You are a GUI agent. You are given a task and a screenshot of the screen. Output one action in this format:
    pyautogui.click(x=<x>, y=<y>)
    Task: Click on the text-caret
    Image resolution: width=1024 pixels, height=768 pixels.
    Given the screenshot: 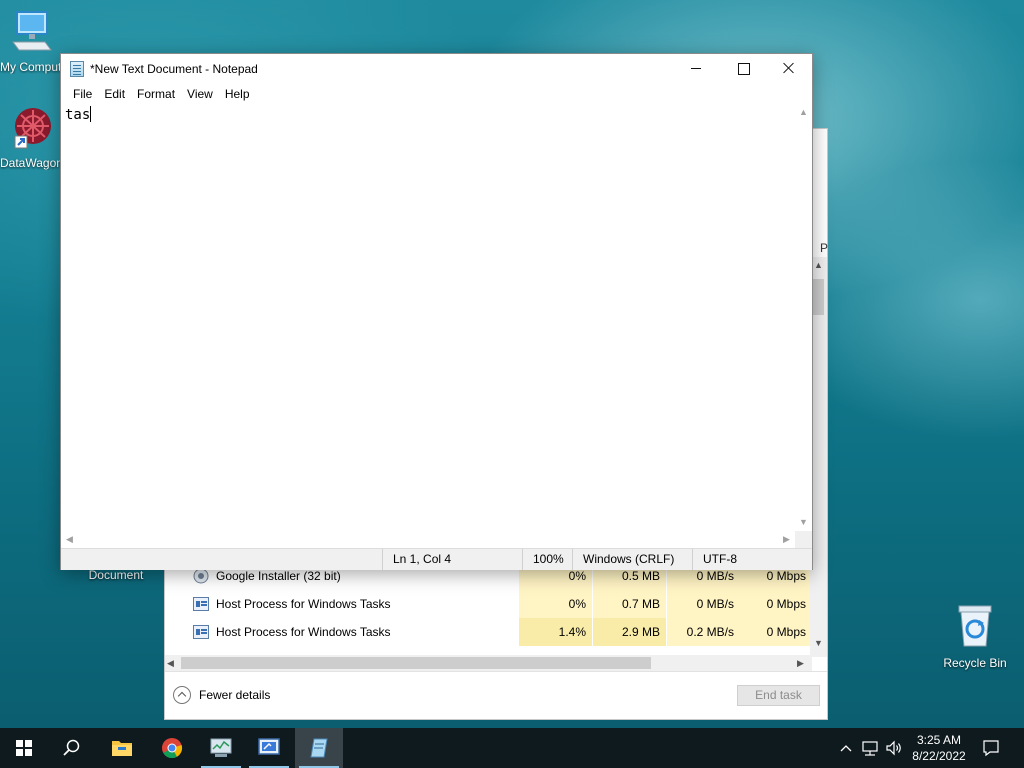 What is the action you would take?
    pyautogui.click(x=91, y=114)
    